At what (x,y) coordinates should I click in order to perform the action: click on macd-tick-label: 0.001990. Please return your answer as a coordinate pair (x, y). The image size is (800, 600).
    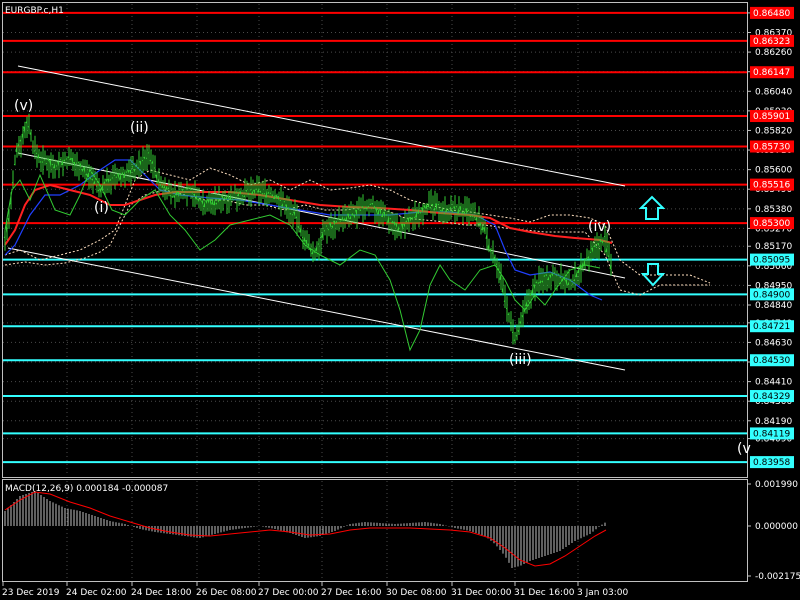
    Looking at the image, I should click on (776, 485).